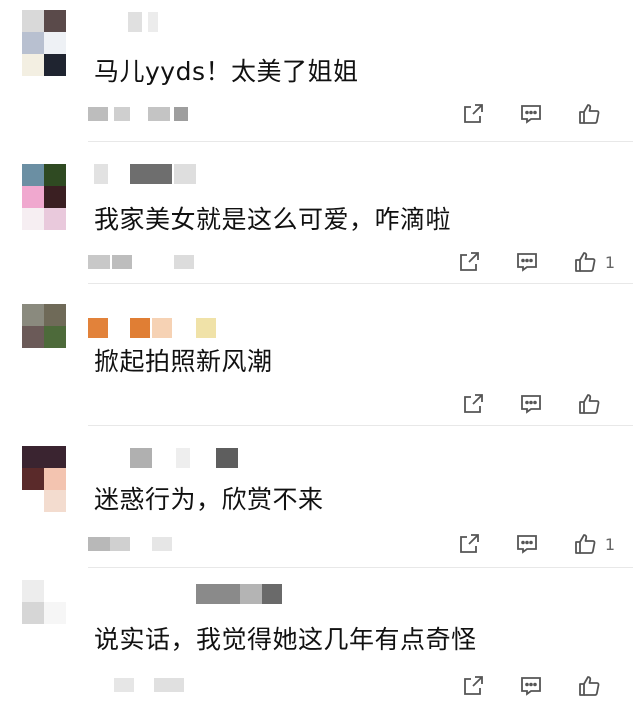  I want to click on comment-text: 说实话，我觉得她这几年有点奇怪, so click(285, 639).